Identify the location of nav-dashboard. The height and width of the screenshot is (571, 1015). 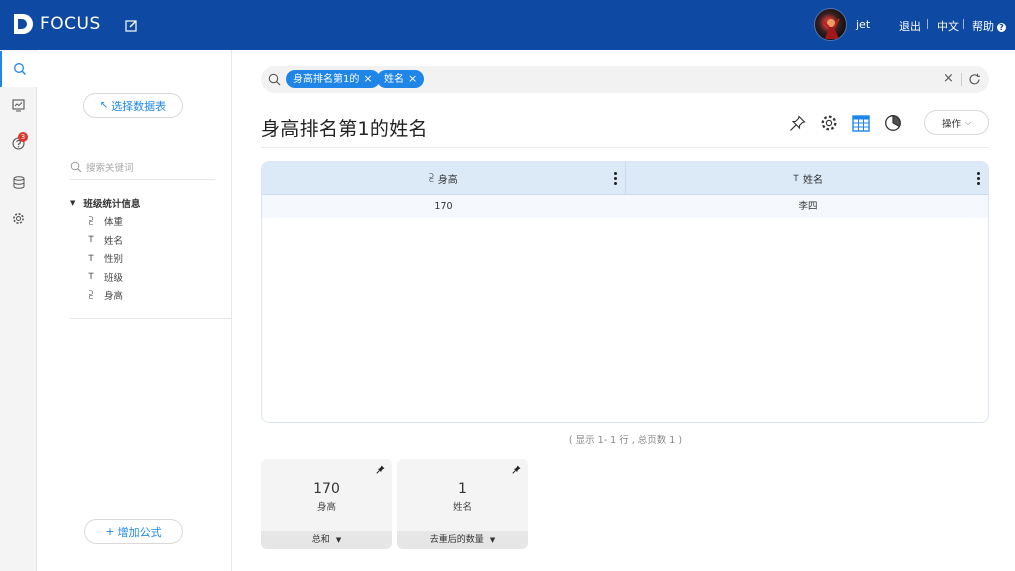
(18, 105).